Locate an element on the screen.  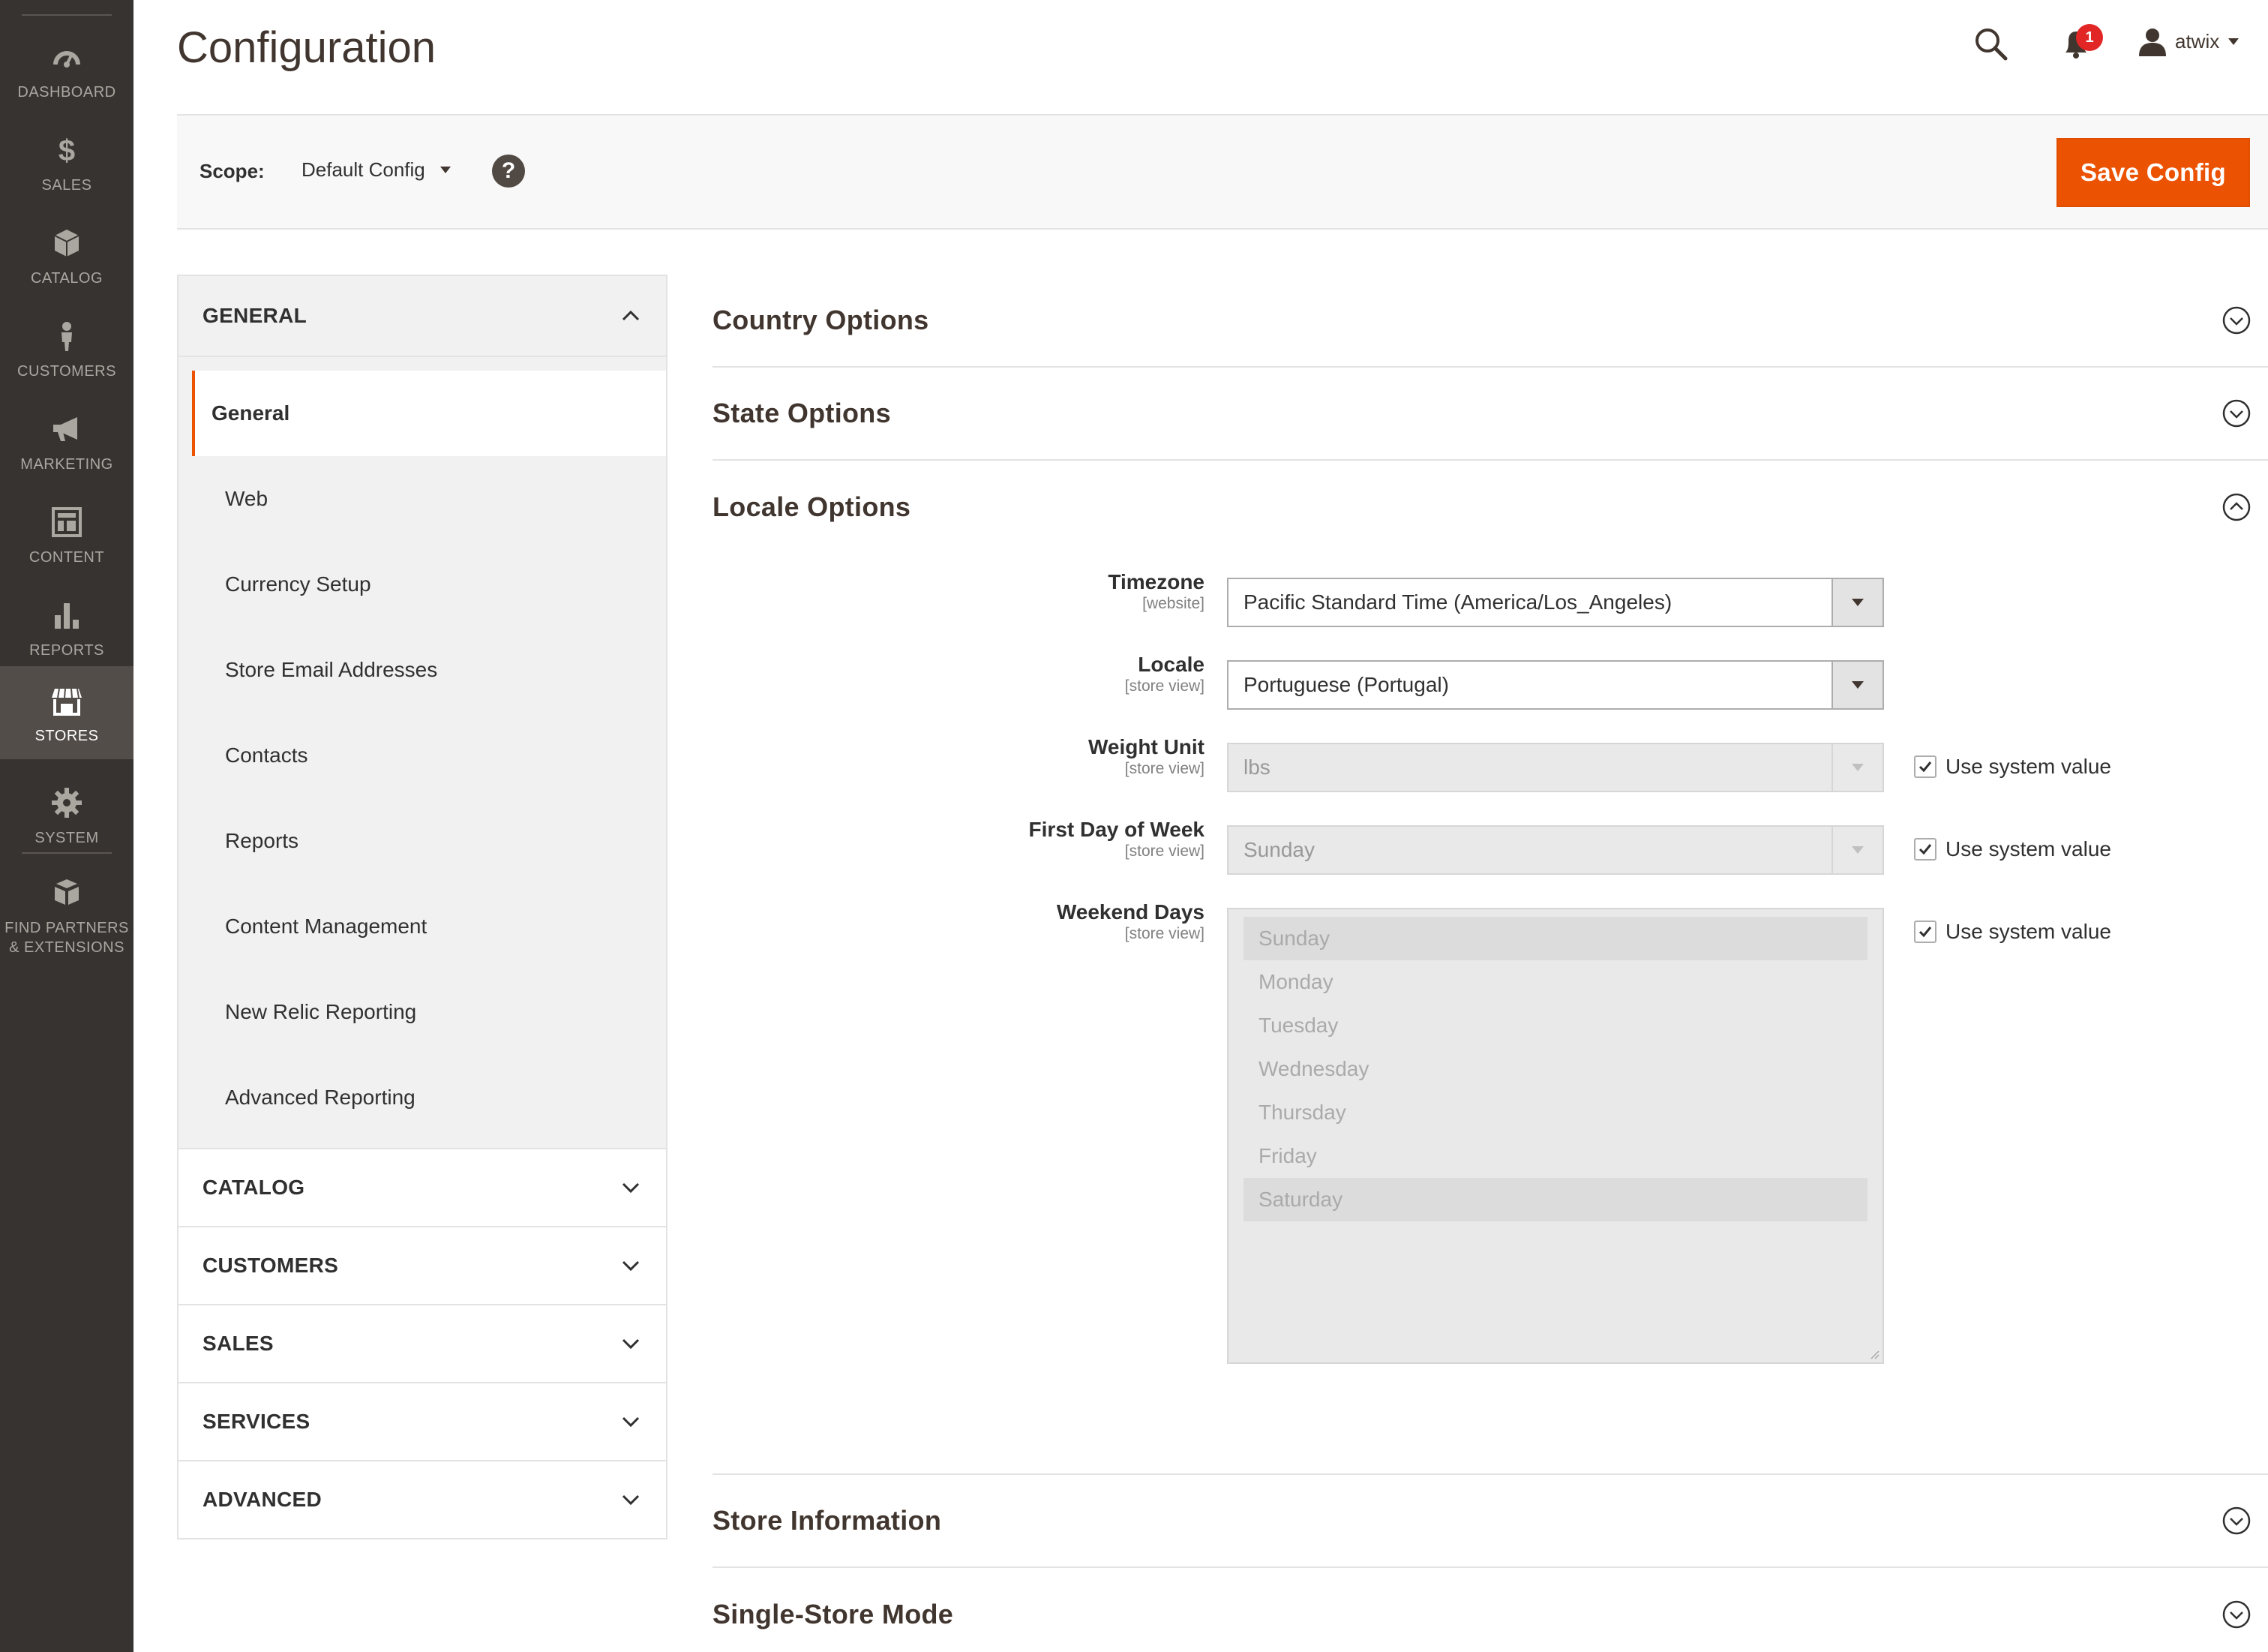
menu-item-stores: STORES is located at coordinates (67, 712).